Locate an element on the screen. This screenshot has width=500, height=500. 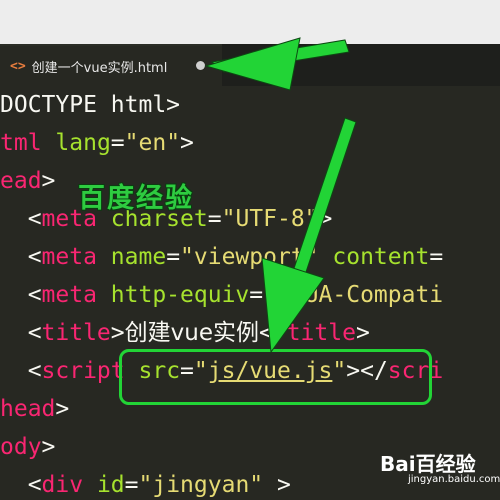
code-file-icon: <> is located at coordinates (18, 66).